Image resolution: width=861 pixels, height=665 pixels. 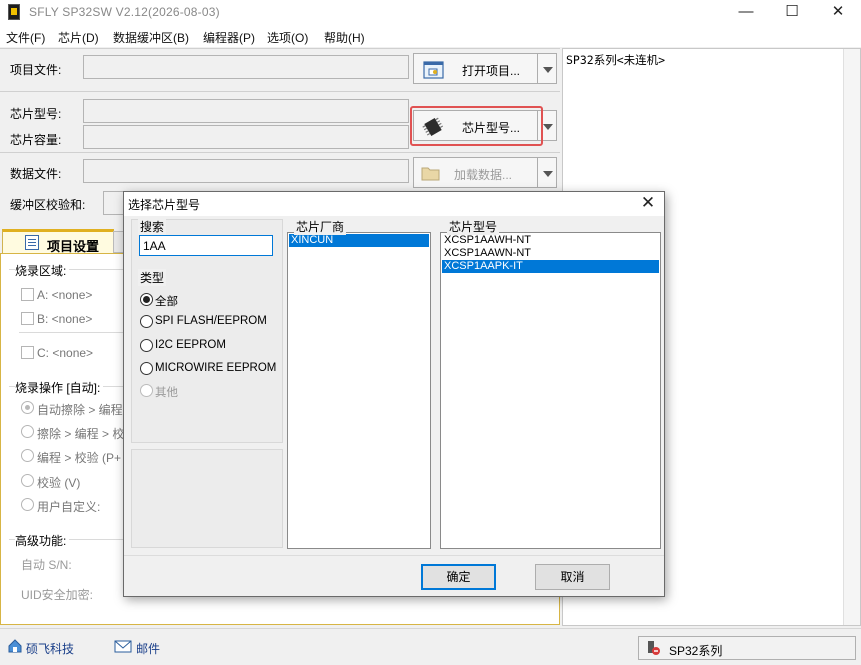 What do you see at coordinates (473, 226) in the screenshot?
I see `model-label: 芯片型号` at bounding box center [473, 226].